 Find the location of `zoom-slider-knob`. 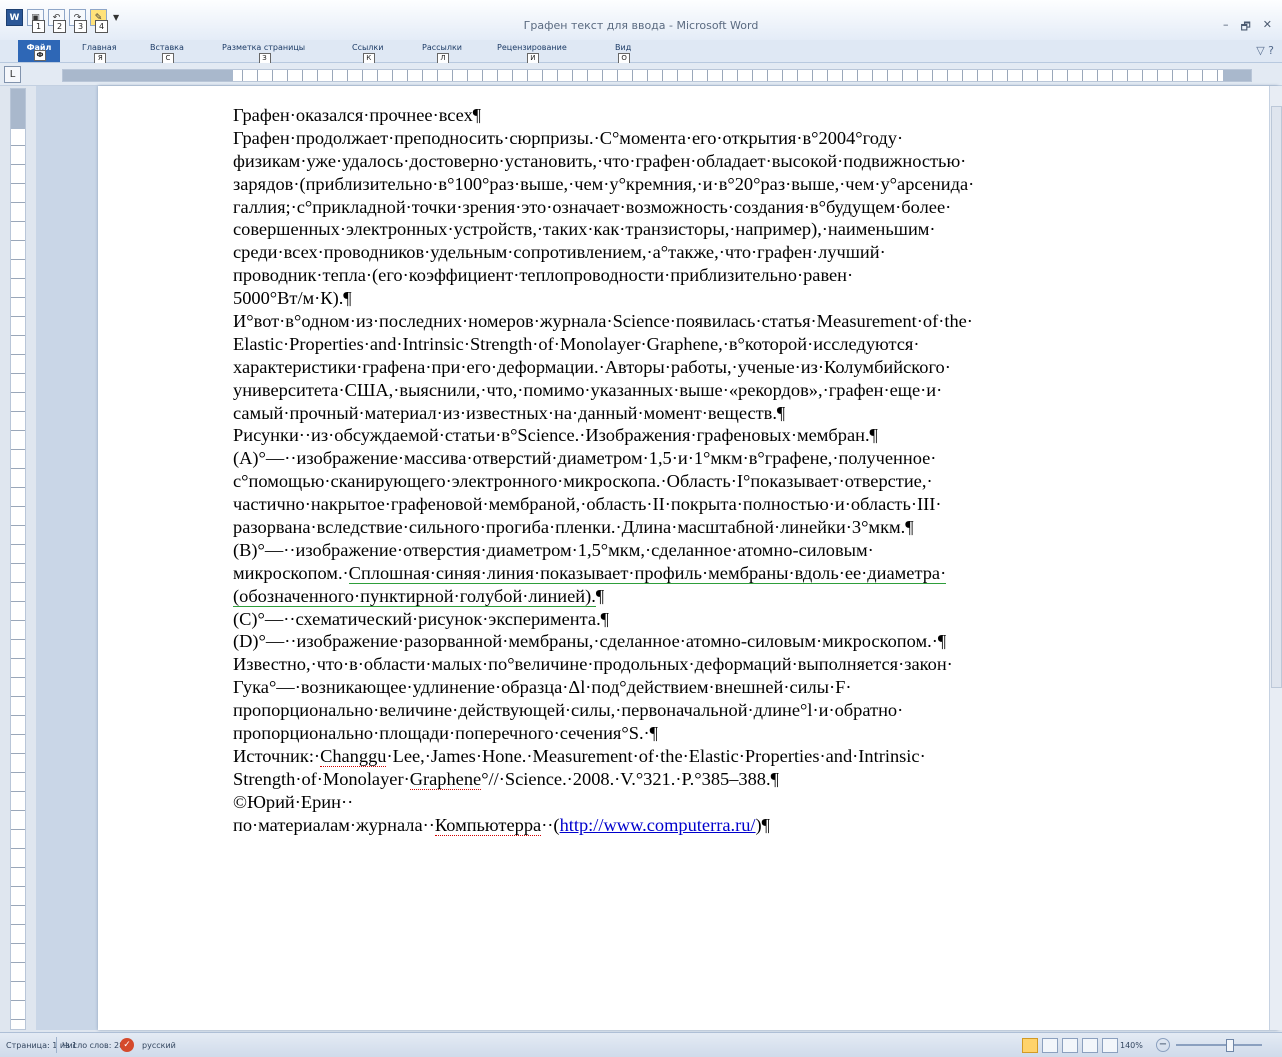

zoom-slider-knob is located at coordinates (1230, 1045).